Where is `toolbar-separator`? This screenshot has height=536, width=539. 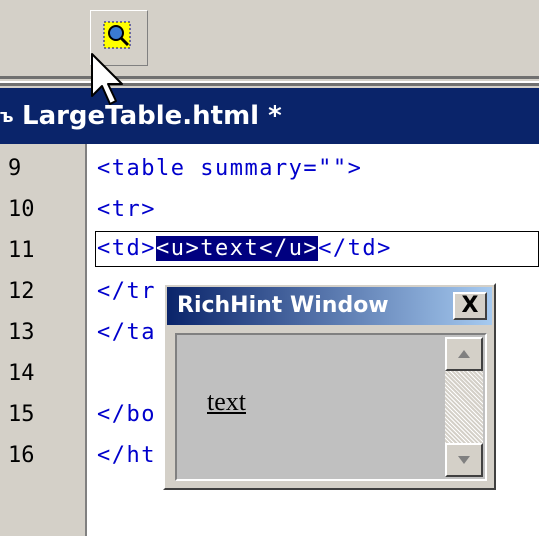 toolbar-separator is located at coordinates (269, 80).